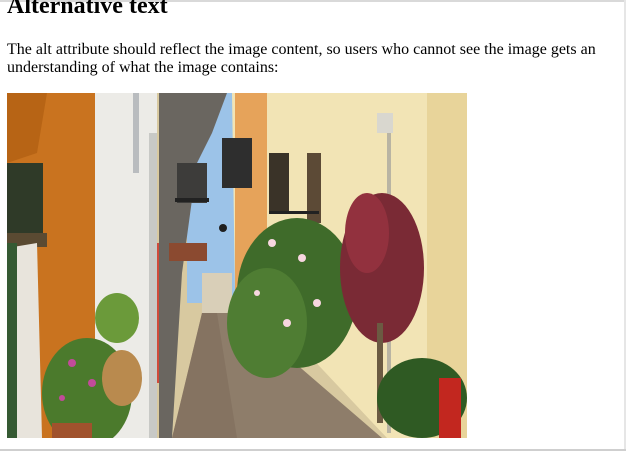 The height and width of the screenshot is (451, 626). Describe the element at coordinates (87, 9) in the screenshot. I see `page-title: Alternative text` at that location.